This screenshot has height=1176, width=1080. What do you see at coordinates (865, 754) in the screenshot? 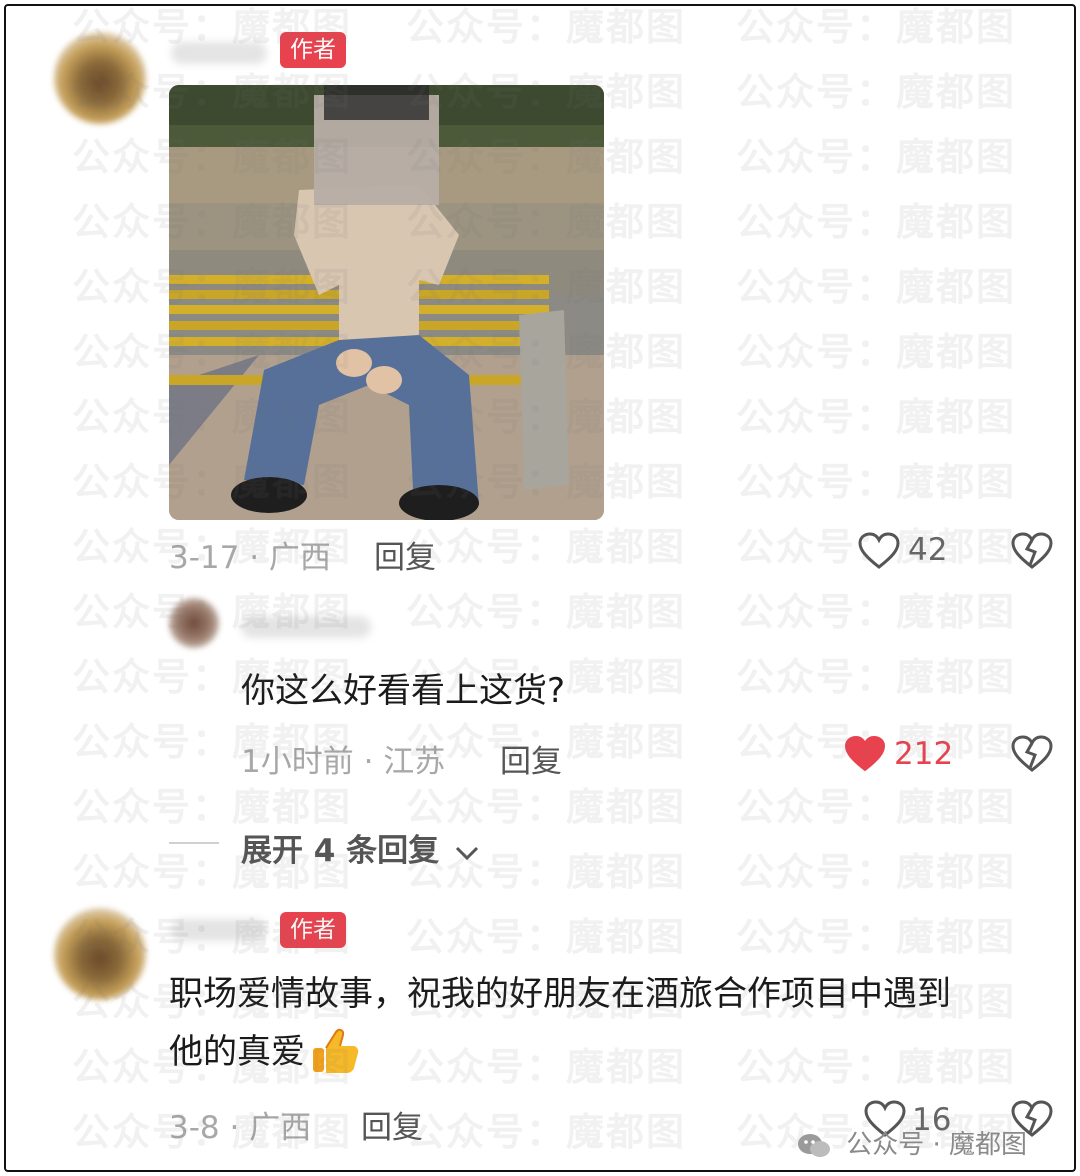
I see `heart-filled-icon` at bounding box center [865, 754].